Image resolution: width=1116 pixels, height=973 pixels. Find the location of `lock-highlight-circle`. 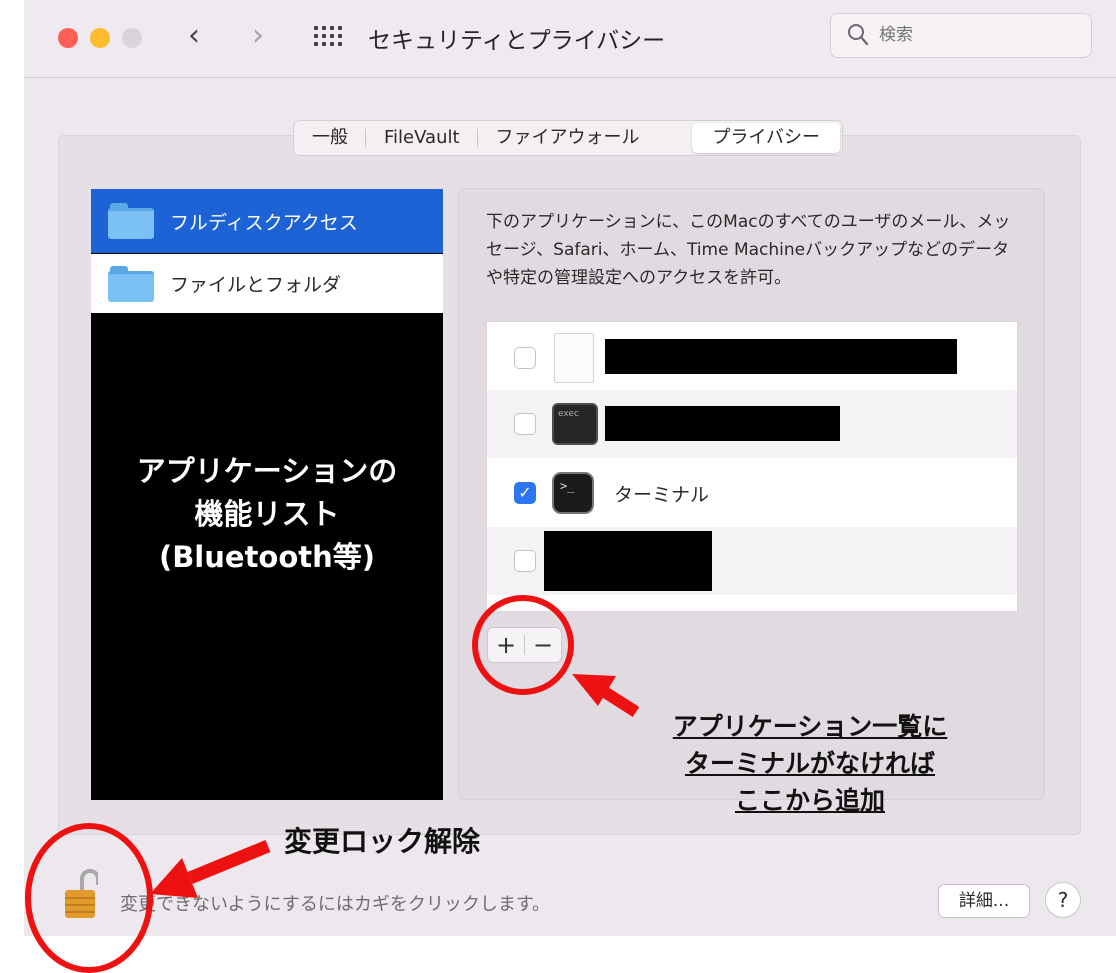

lock-highlight-circle is located at coordinates (89, 898).